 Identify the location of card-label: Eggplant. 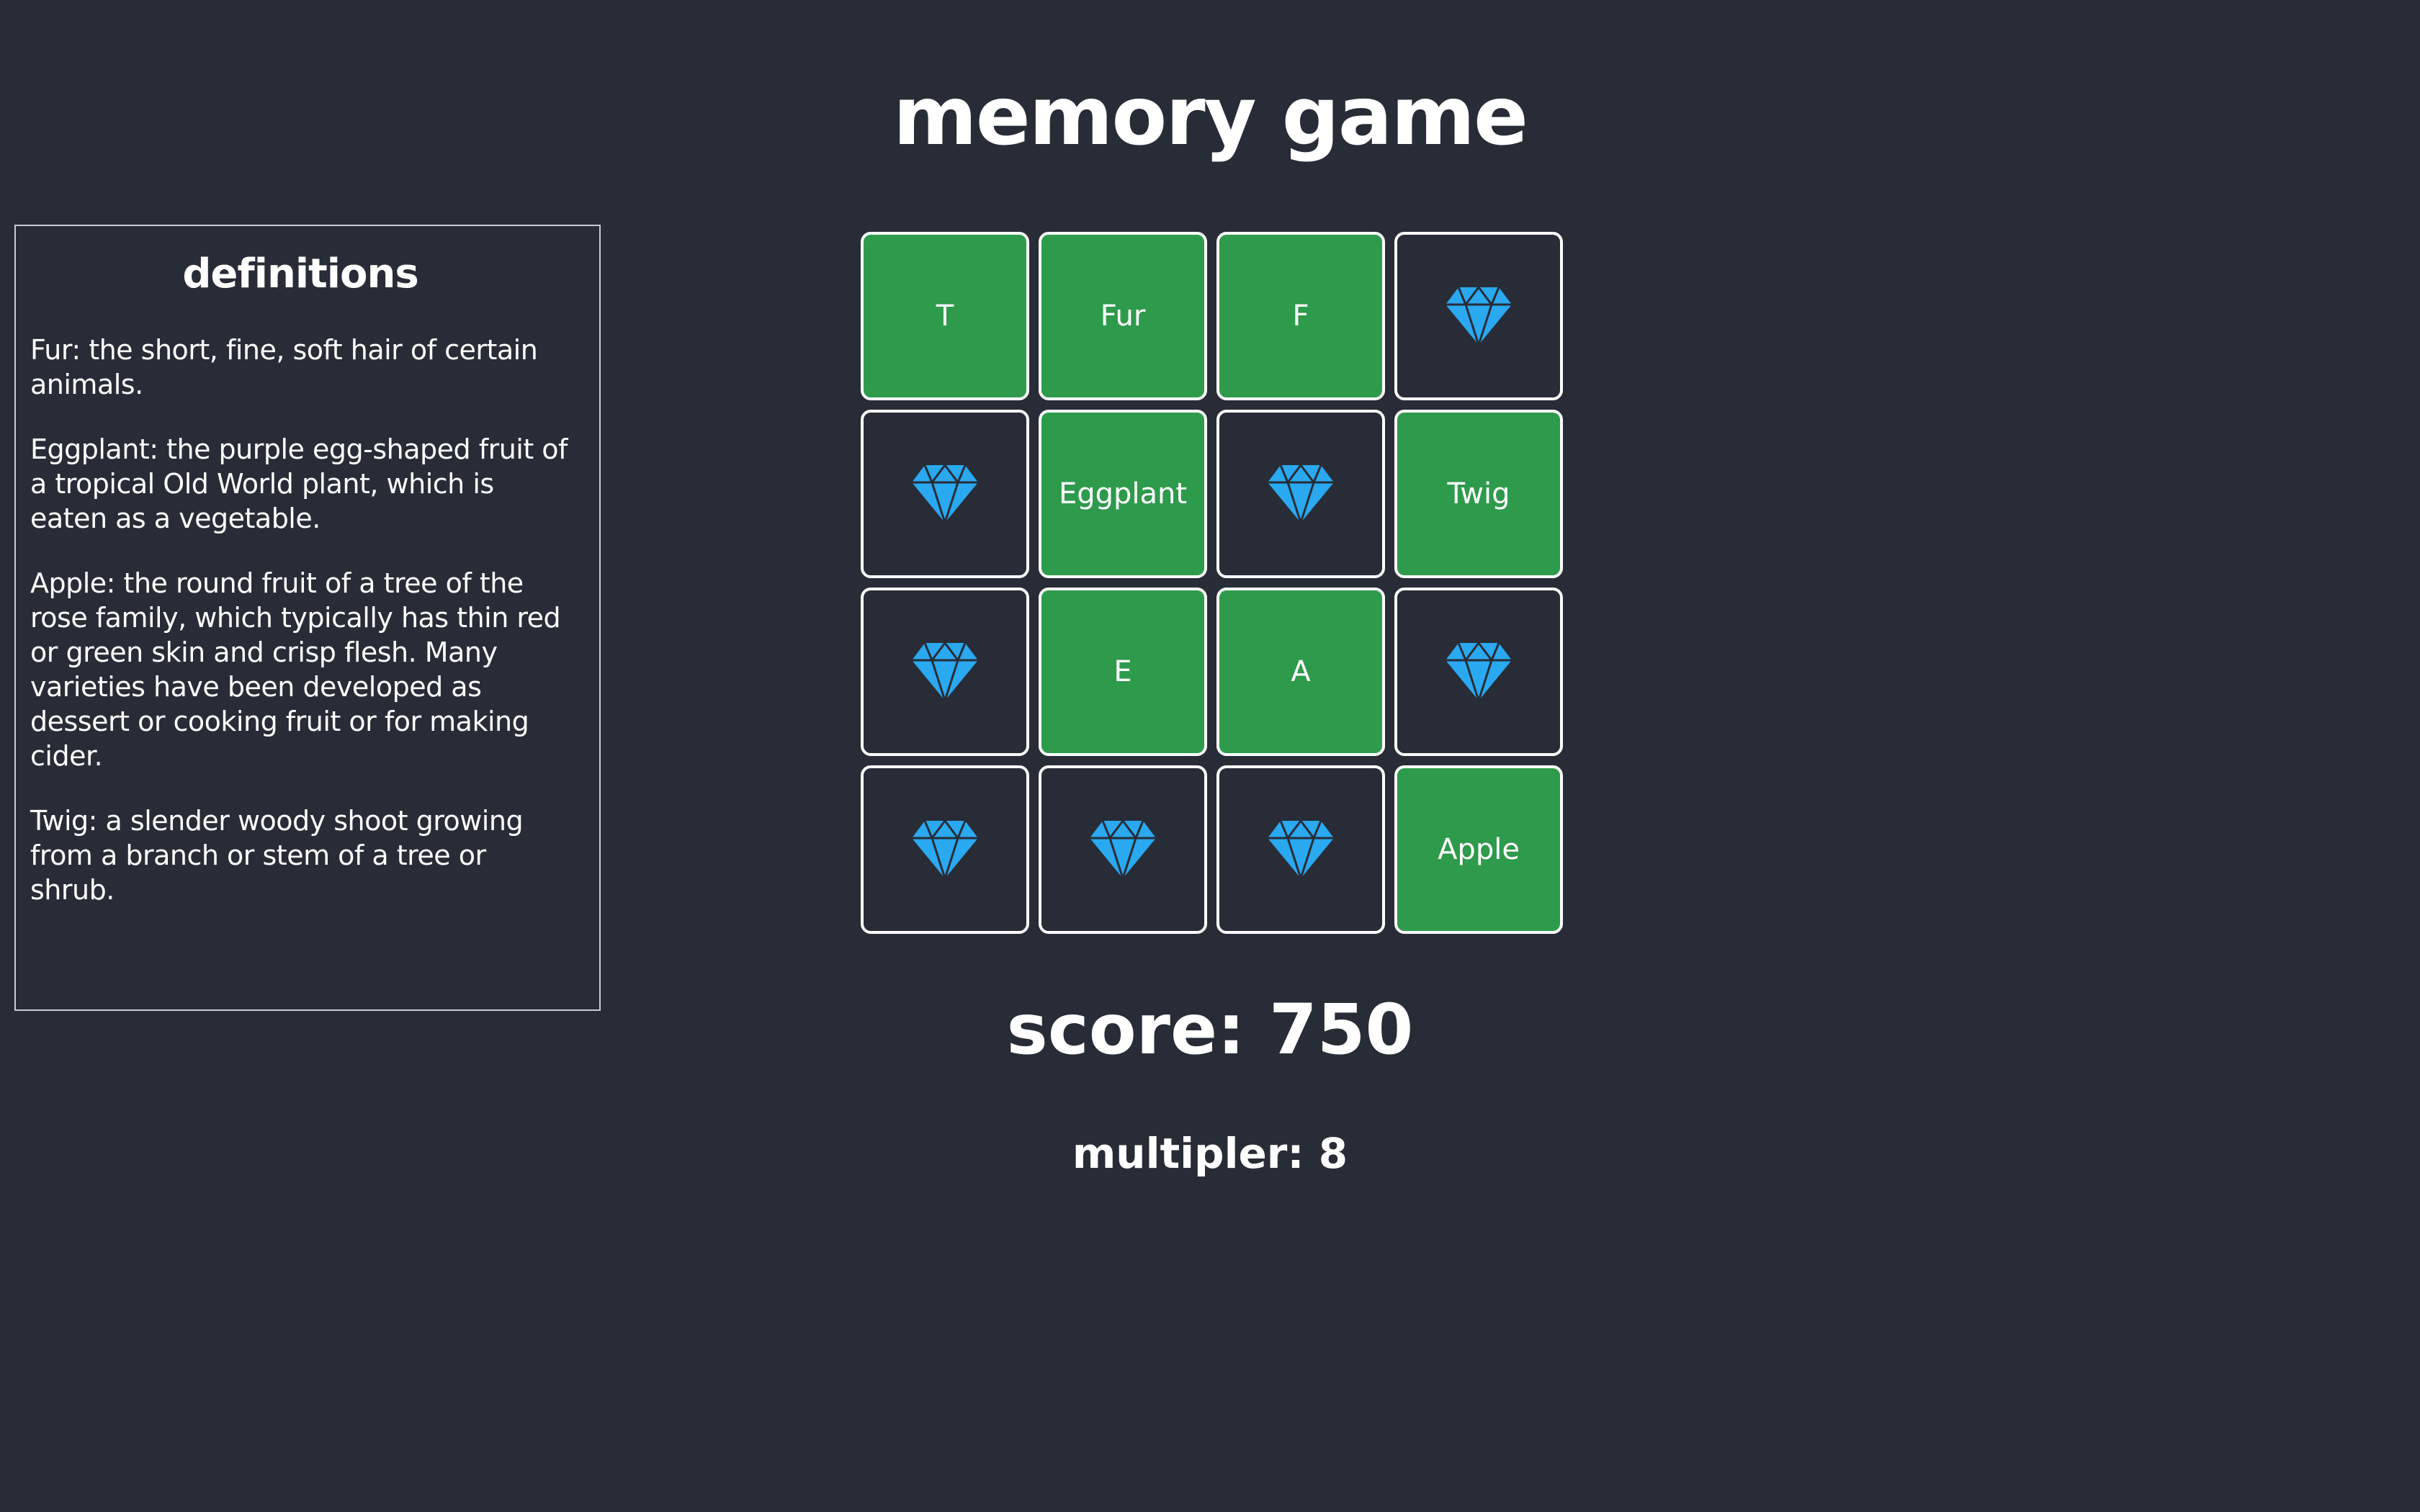
(1123, 493).